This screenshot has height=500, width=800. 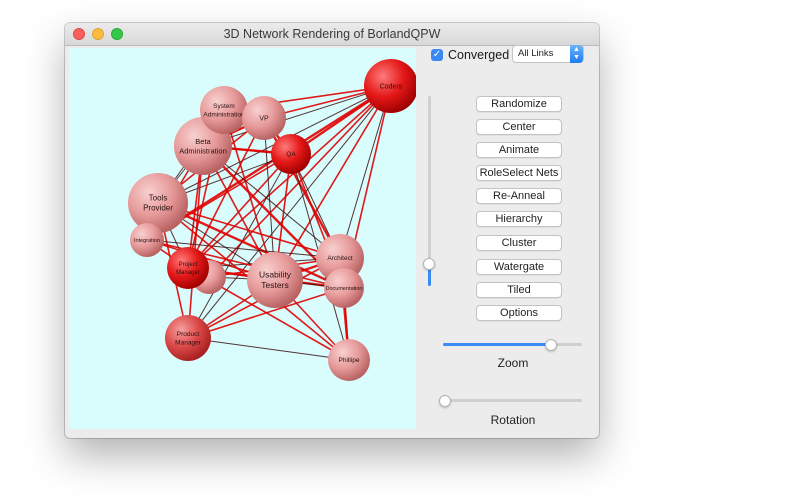 I want to click on node-phillipe: Phillipe, so click(x=349, y=360).